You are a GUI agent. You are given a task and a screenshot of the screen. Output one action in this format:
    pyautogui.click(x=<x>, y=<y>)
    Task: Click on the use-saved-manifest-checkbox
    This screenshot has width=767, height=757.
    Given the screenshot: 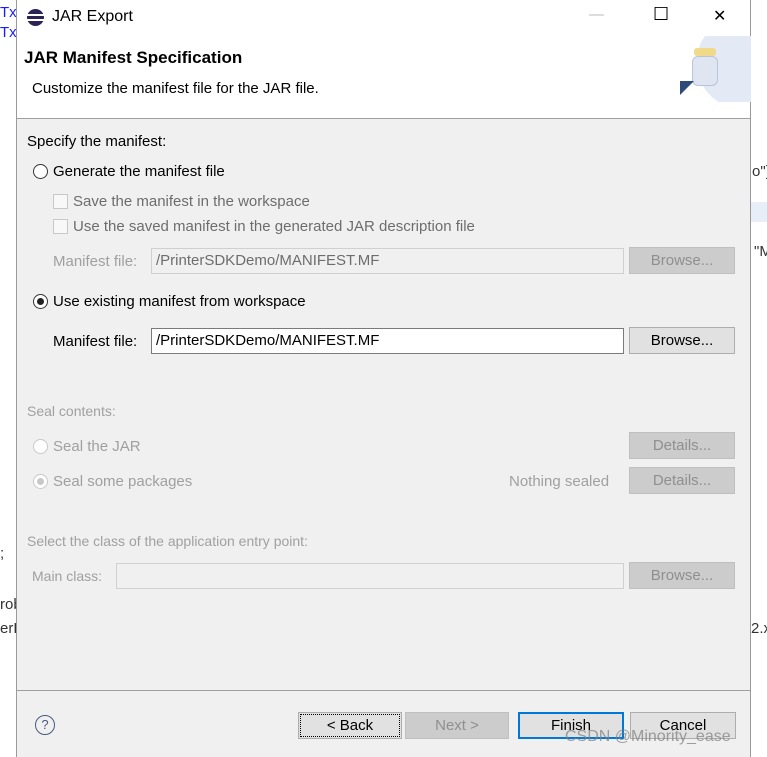 What is the action you would take?
    pyautogui.click(x=60, y=226)
    